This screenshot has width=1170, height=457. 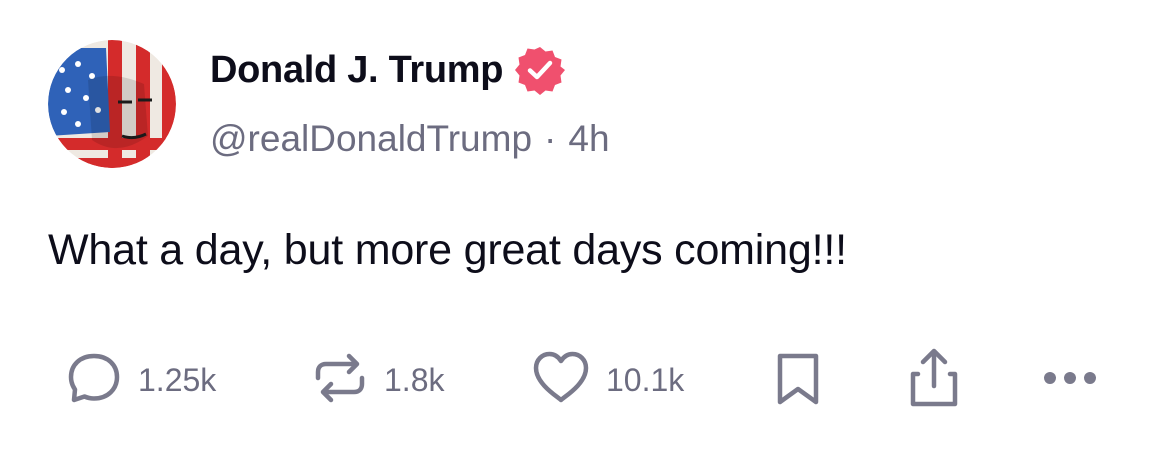 I want to click on reply-button: 1.25k, so click(x=140, y=380).